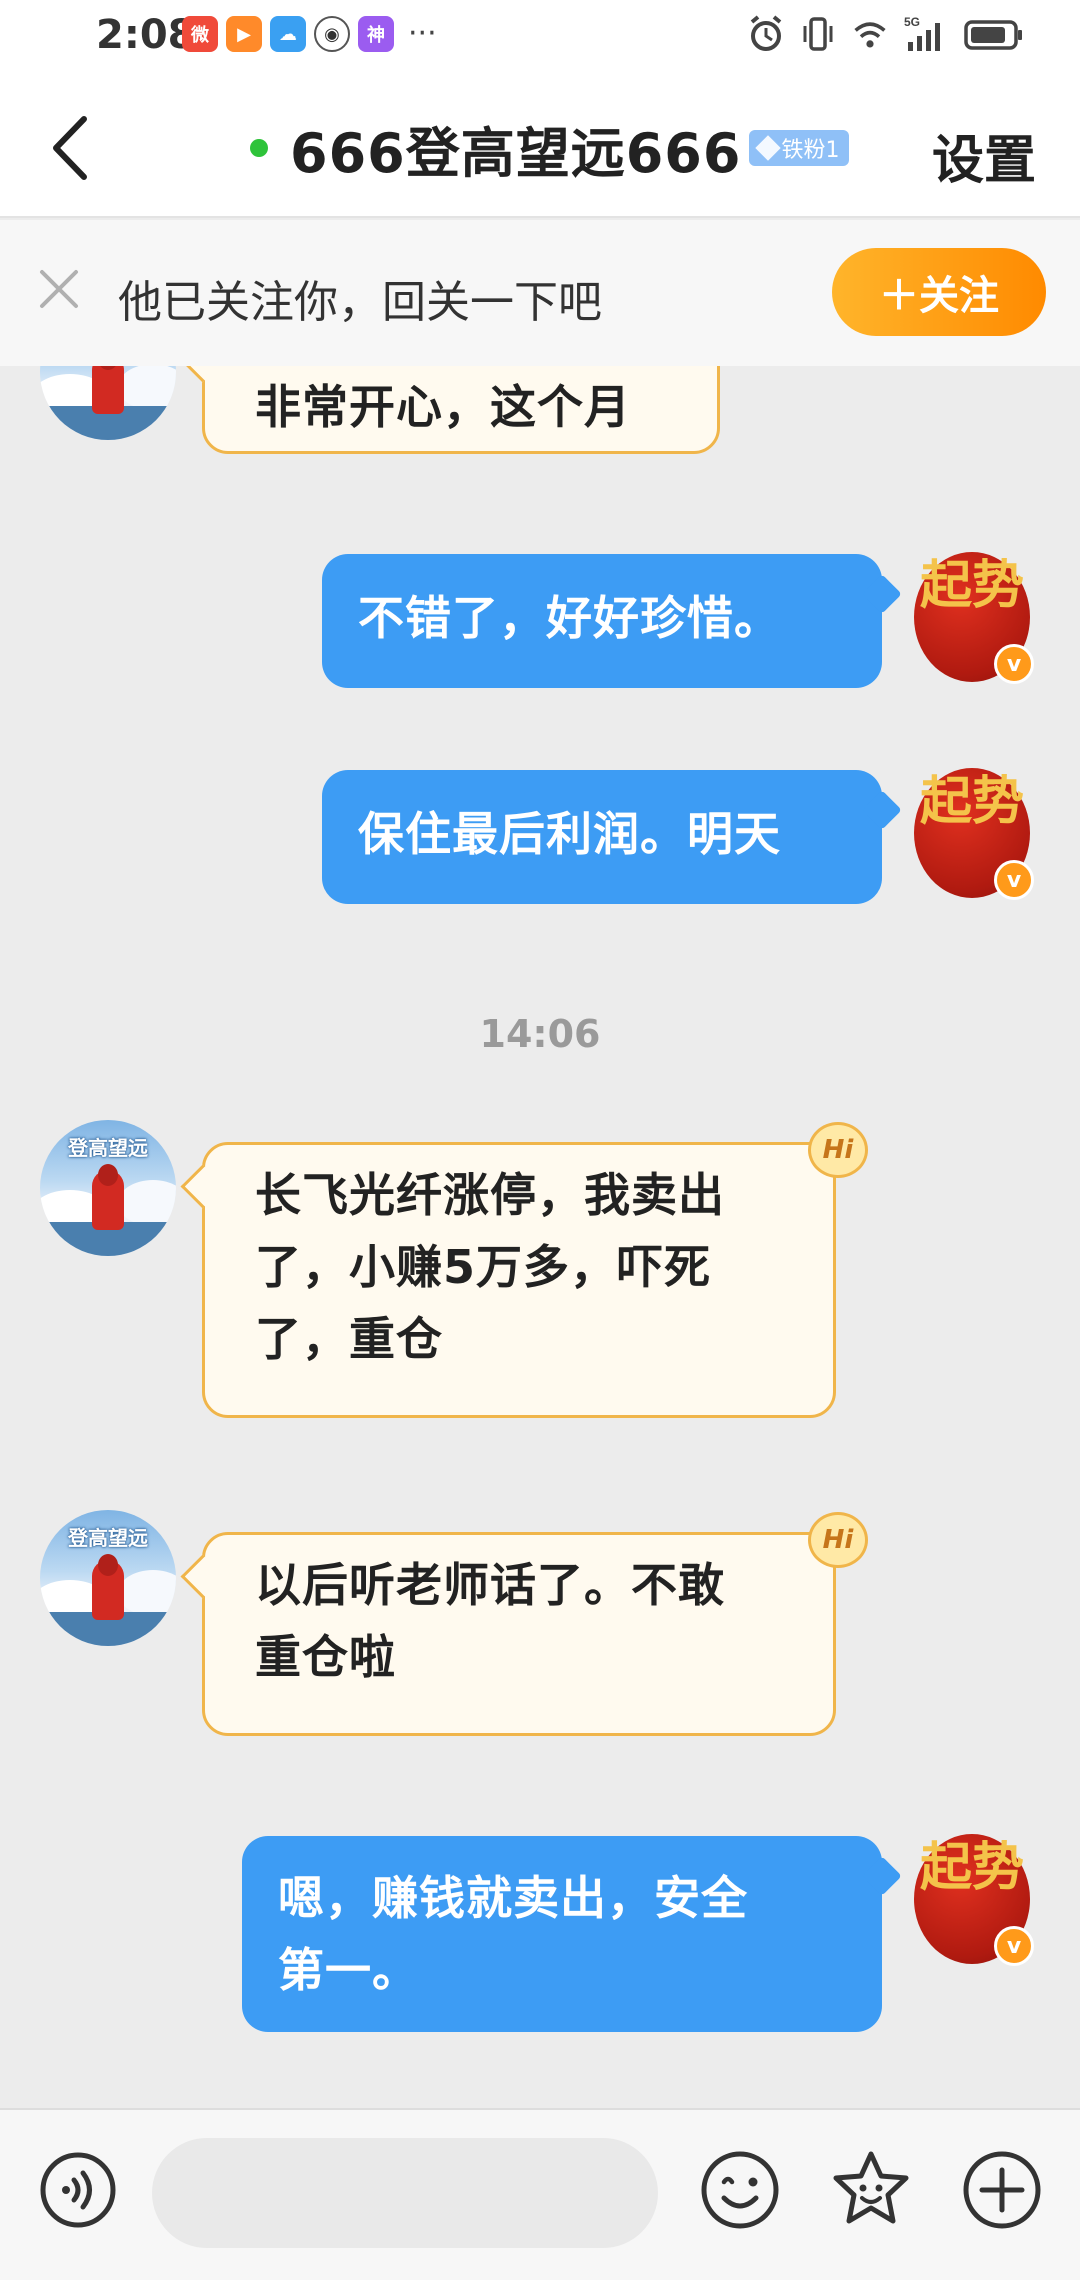 The height and width of the screenshot is (2280, 1080). Describe the element at coordinates (376, 34) in the screenshot. I see `shenmei-app-icon: 神` at that location.